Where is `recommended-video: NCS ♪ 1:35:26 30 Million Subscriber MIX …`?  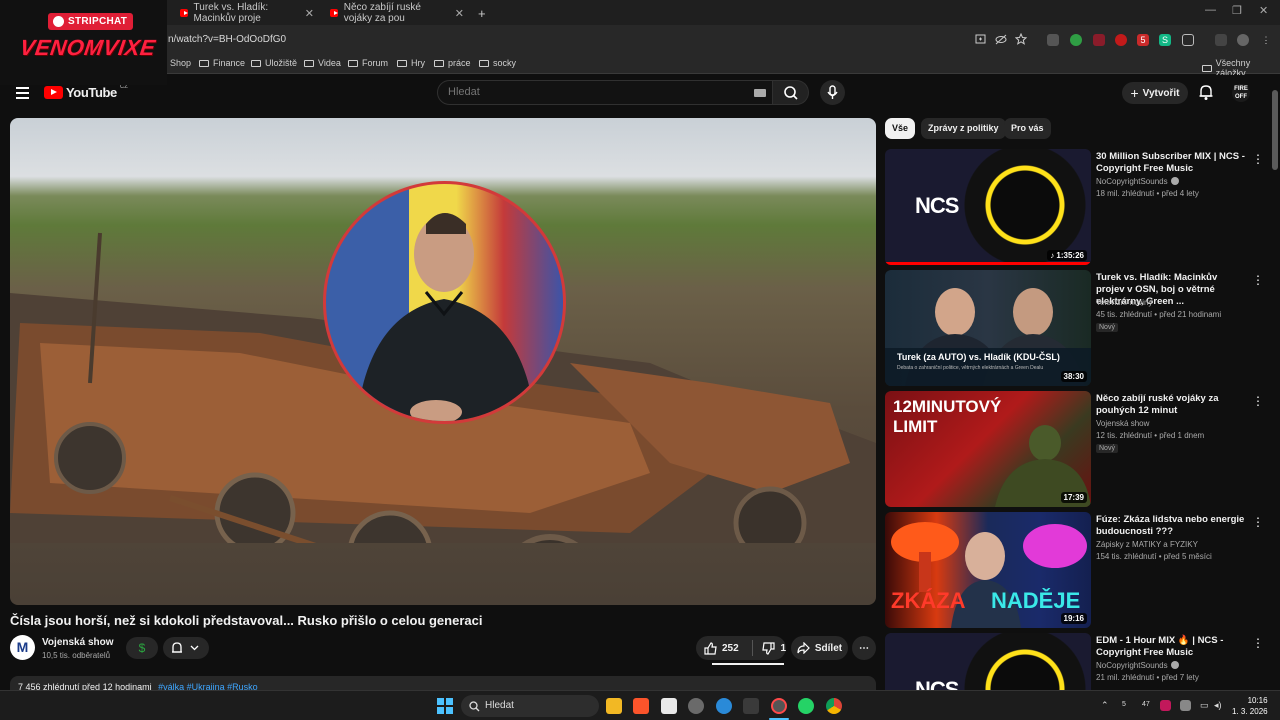
recommended-video: NCS ♪ 1:35:26 30 Million Subscriber MIX … is located at coordinates (1077, 207).